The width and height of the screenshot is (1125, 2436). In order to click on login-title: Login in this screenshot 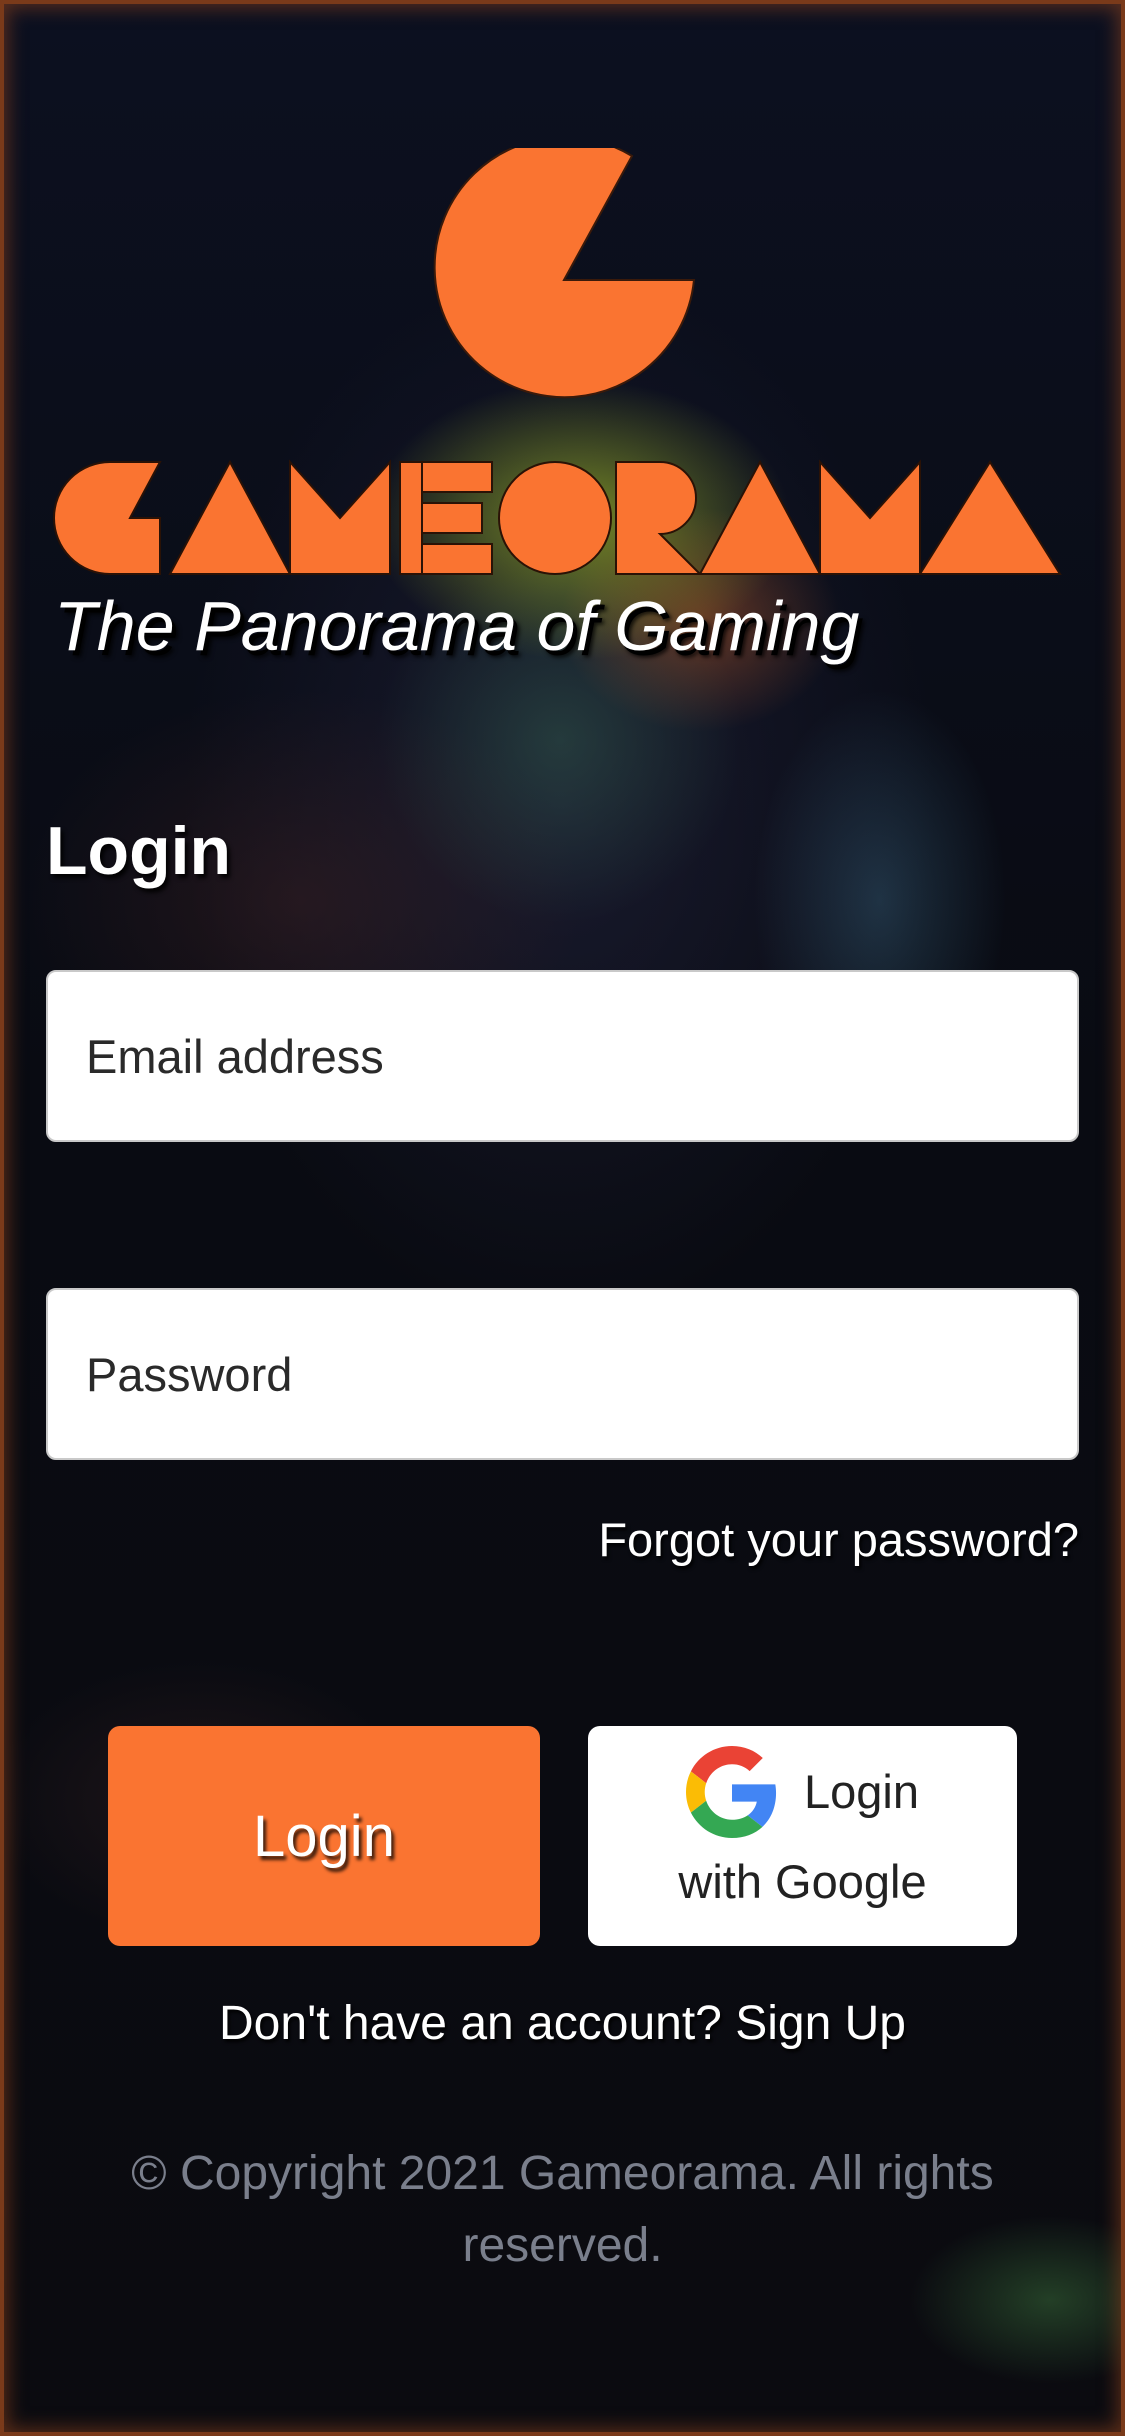, I will do `click(139, 851)`.